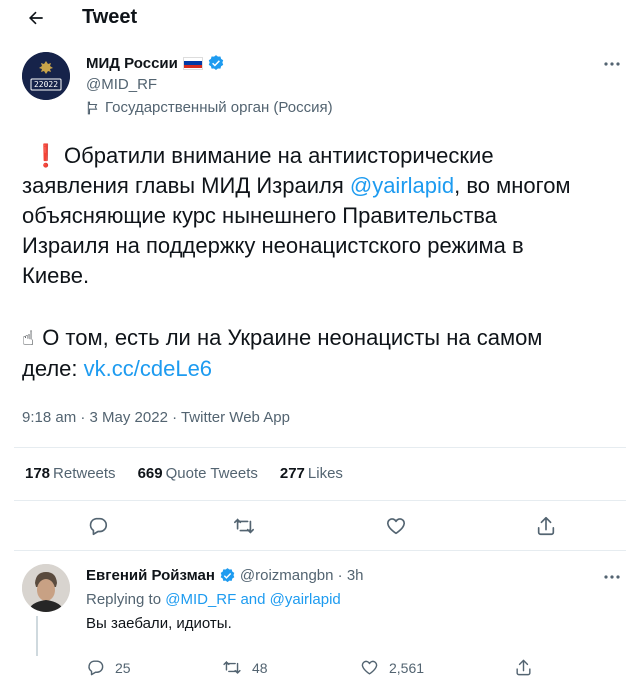  What do you see at coordinates (259, 215) in the screenshot?
I see `tweet-line: объясняющие курс нынешнего Правительства` at bounding box center [259, 215].